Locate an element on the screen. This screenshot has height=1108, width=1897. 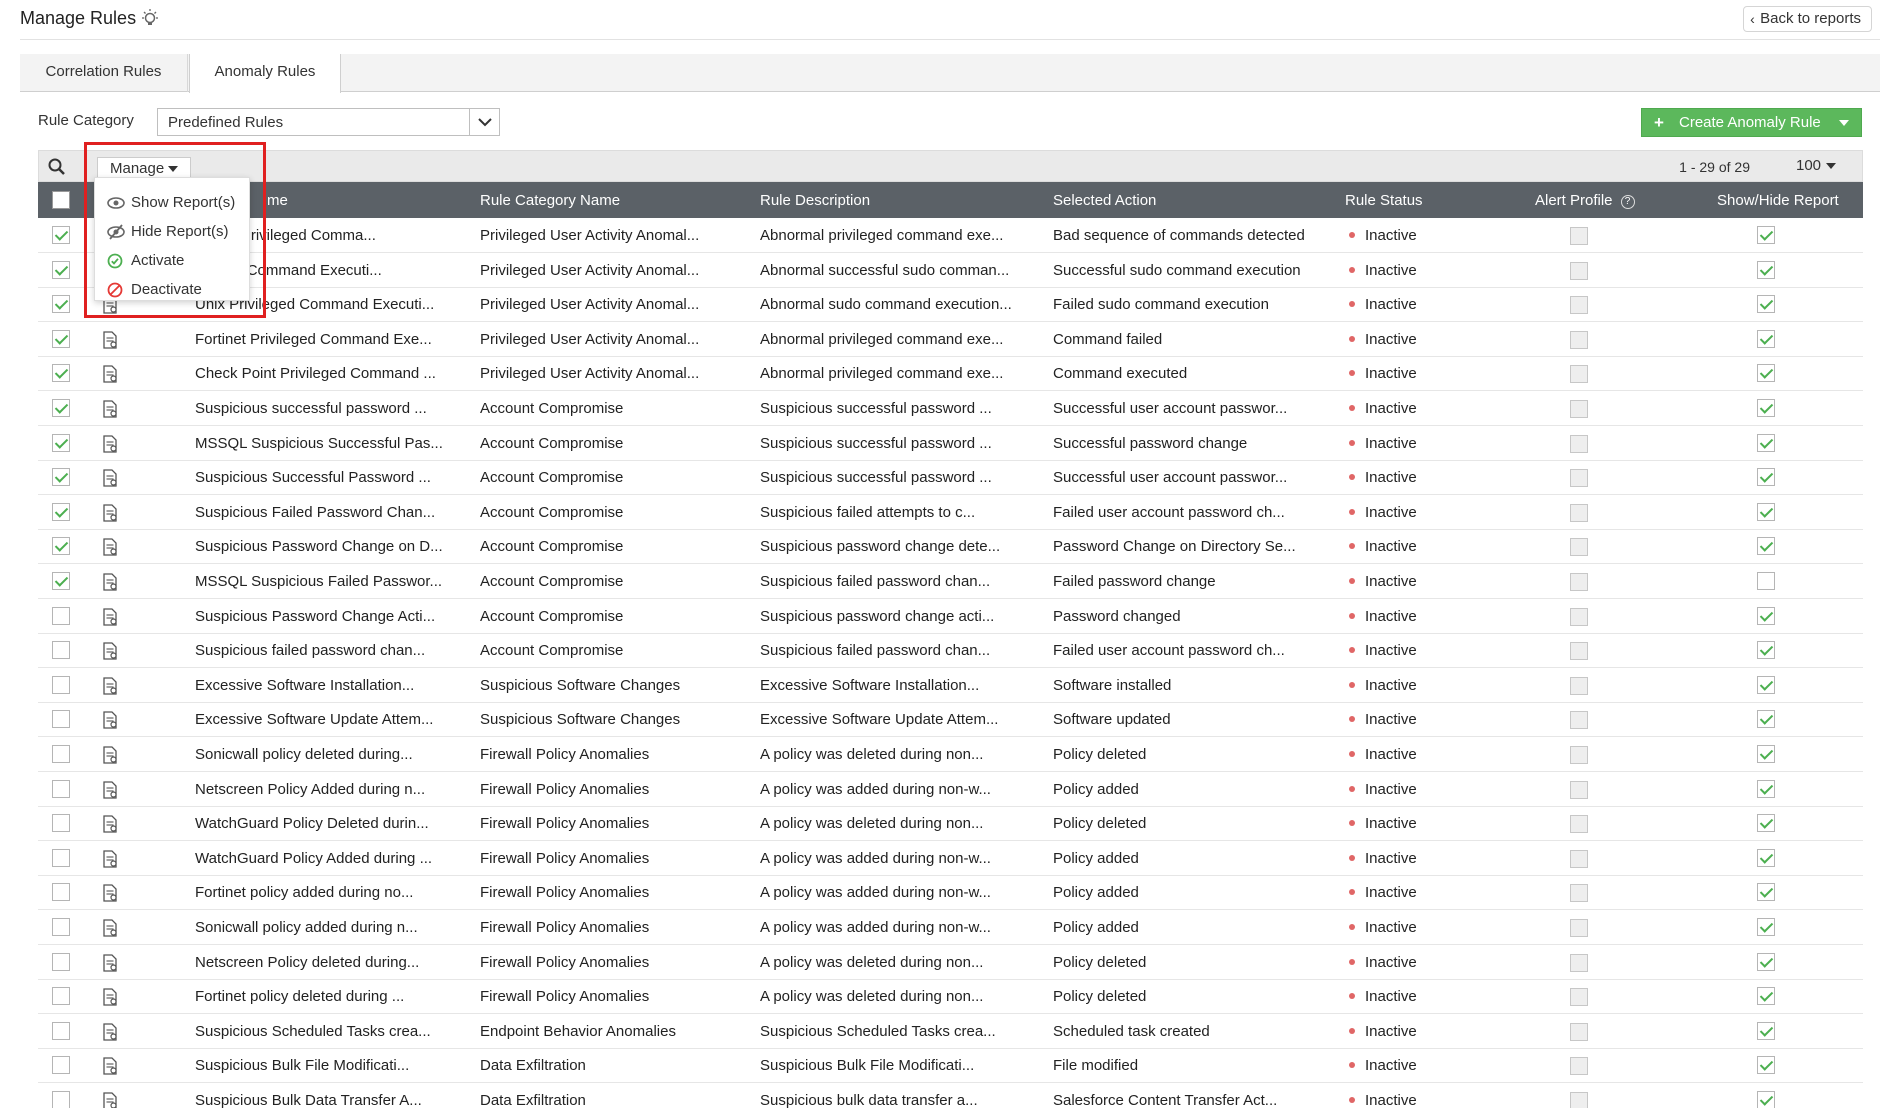
column-header-rule-category: Rule Category Name is located at coordinates (550, 200).